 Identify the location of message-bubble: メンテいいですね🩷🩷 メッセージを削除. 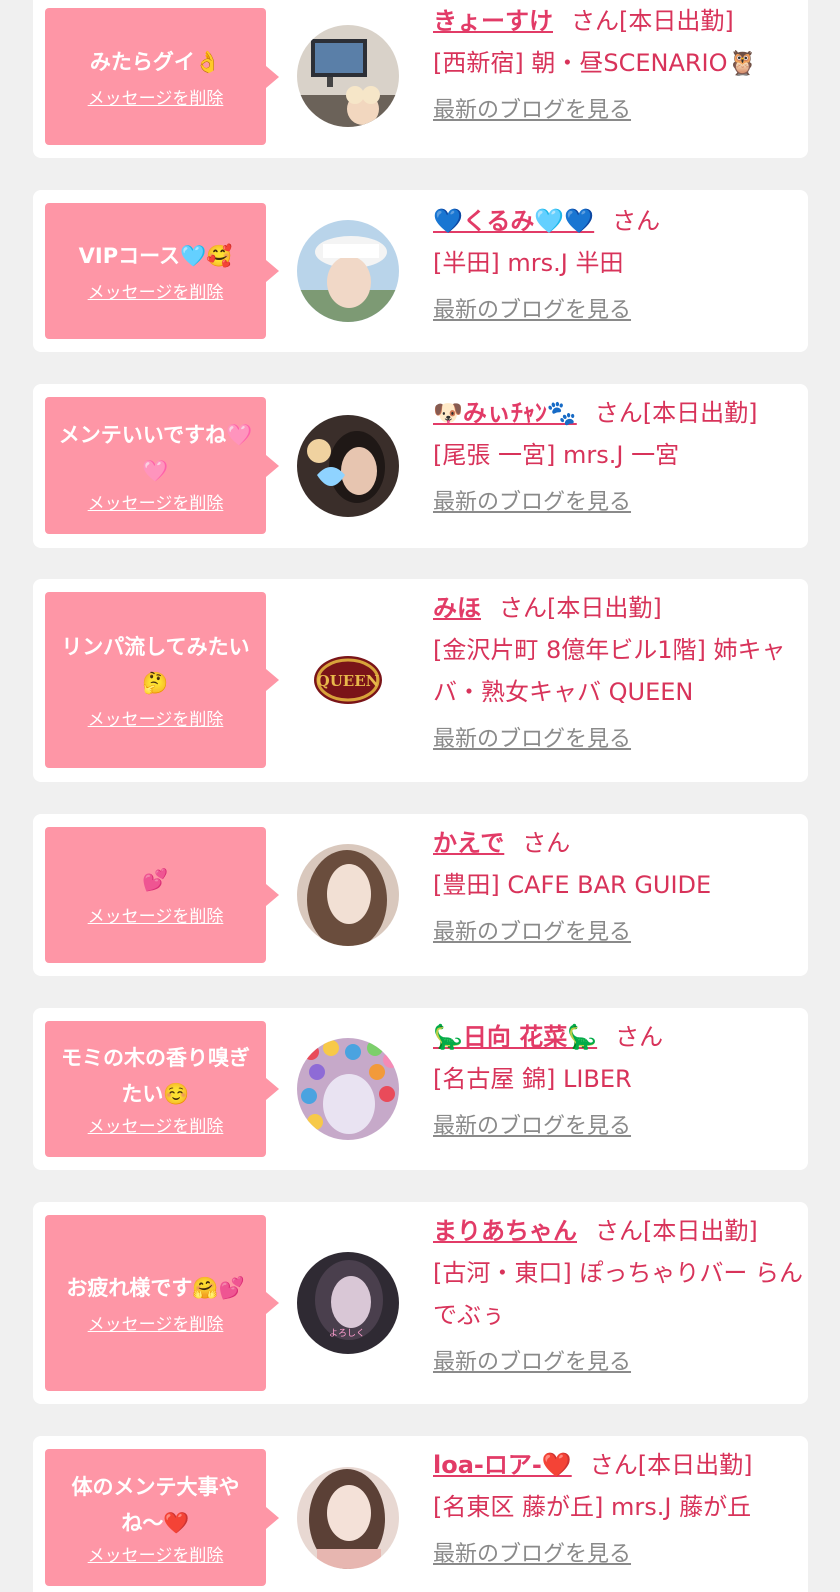
(162, 465).